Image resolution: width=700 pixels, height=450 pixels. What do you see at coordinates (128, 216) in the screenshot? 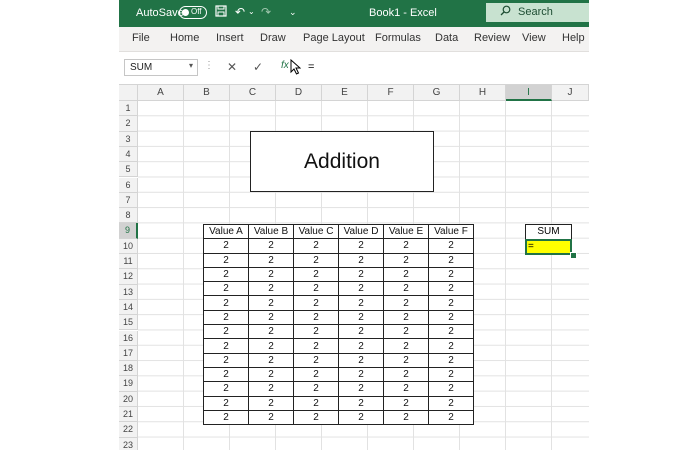
I see `row-header: 8` at bounding box center [128, 216].